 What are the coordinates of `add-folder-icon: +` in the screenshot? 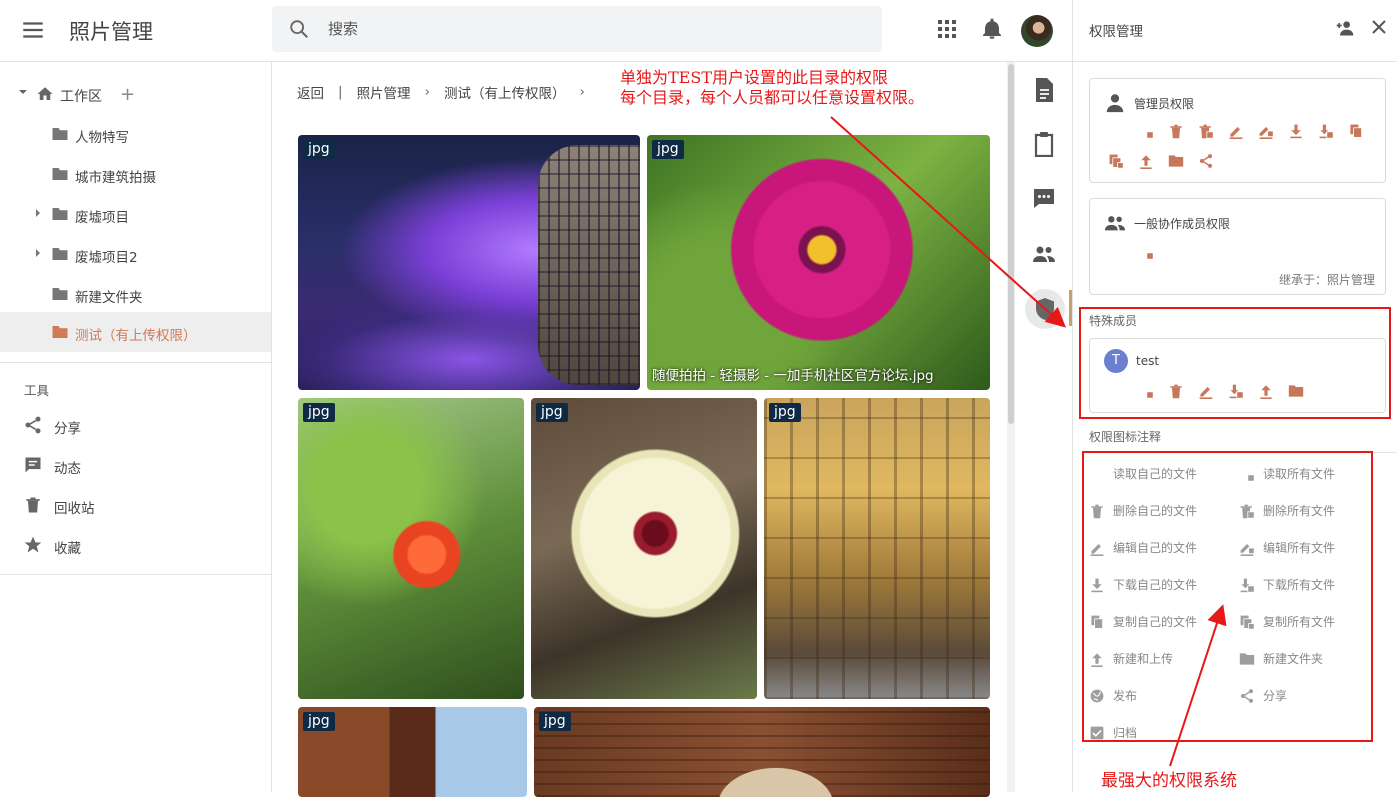 It's located at (127, 94).